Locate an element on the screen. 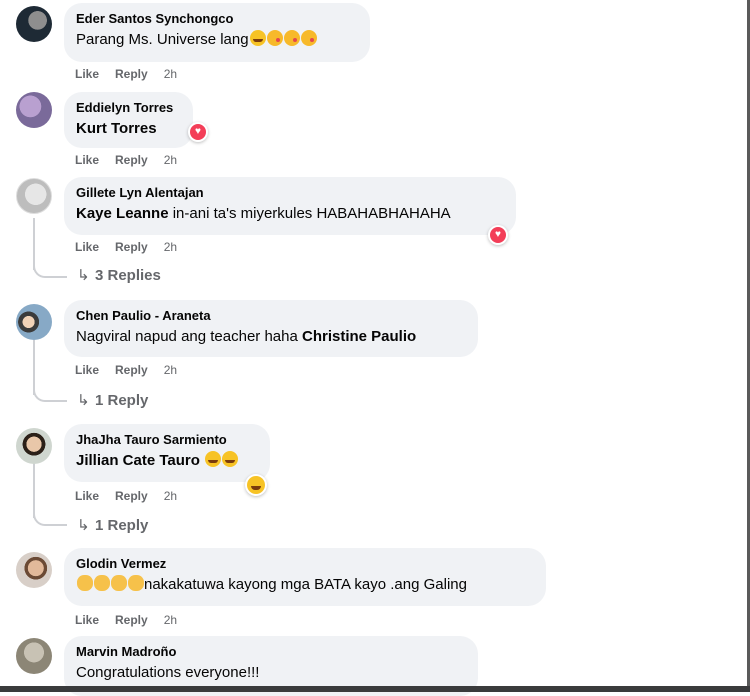 The width and height of the screenshot is (750, 696). comment-body: Nagviral napud ang teacher haha is located at coordinates (189, 336).